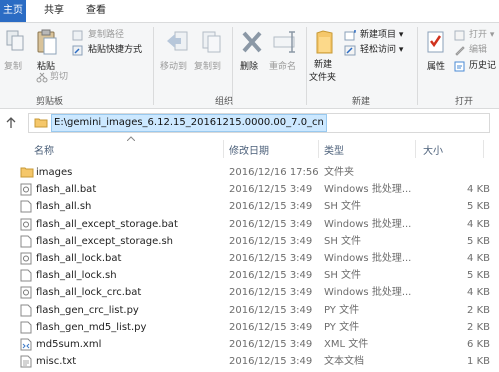  Describe the element at coordinates (78, 50) in the screenshot. I see `paste-shortcut-icon` at that location.